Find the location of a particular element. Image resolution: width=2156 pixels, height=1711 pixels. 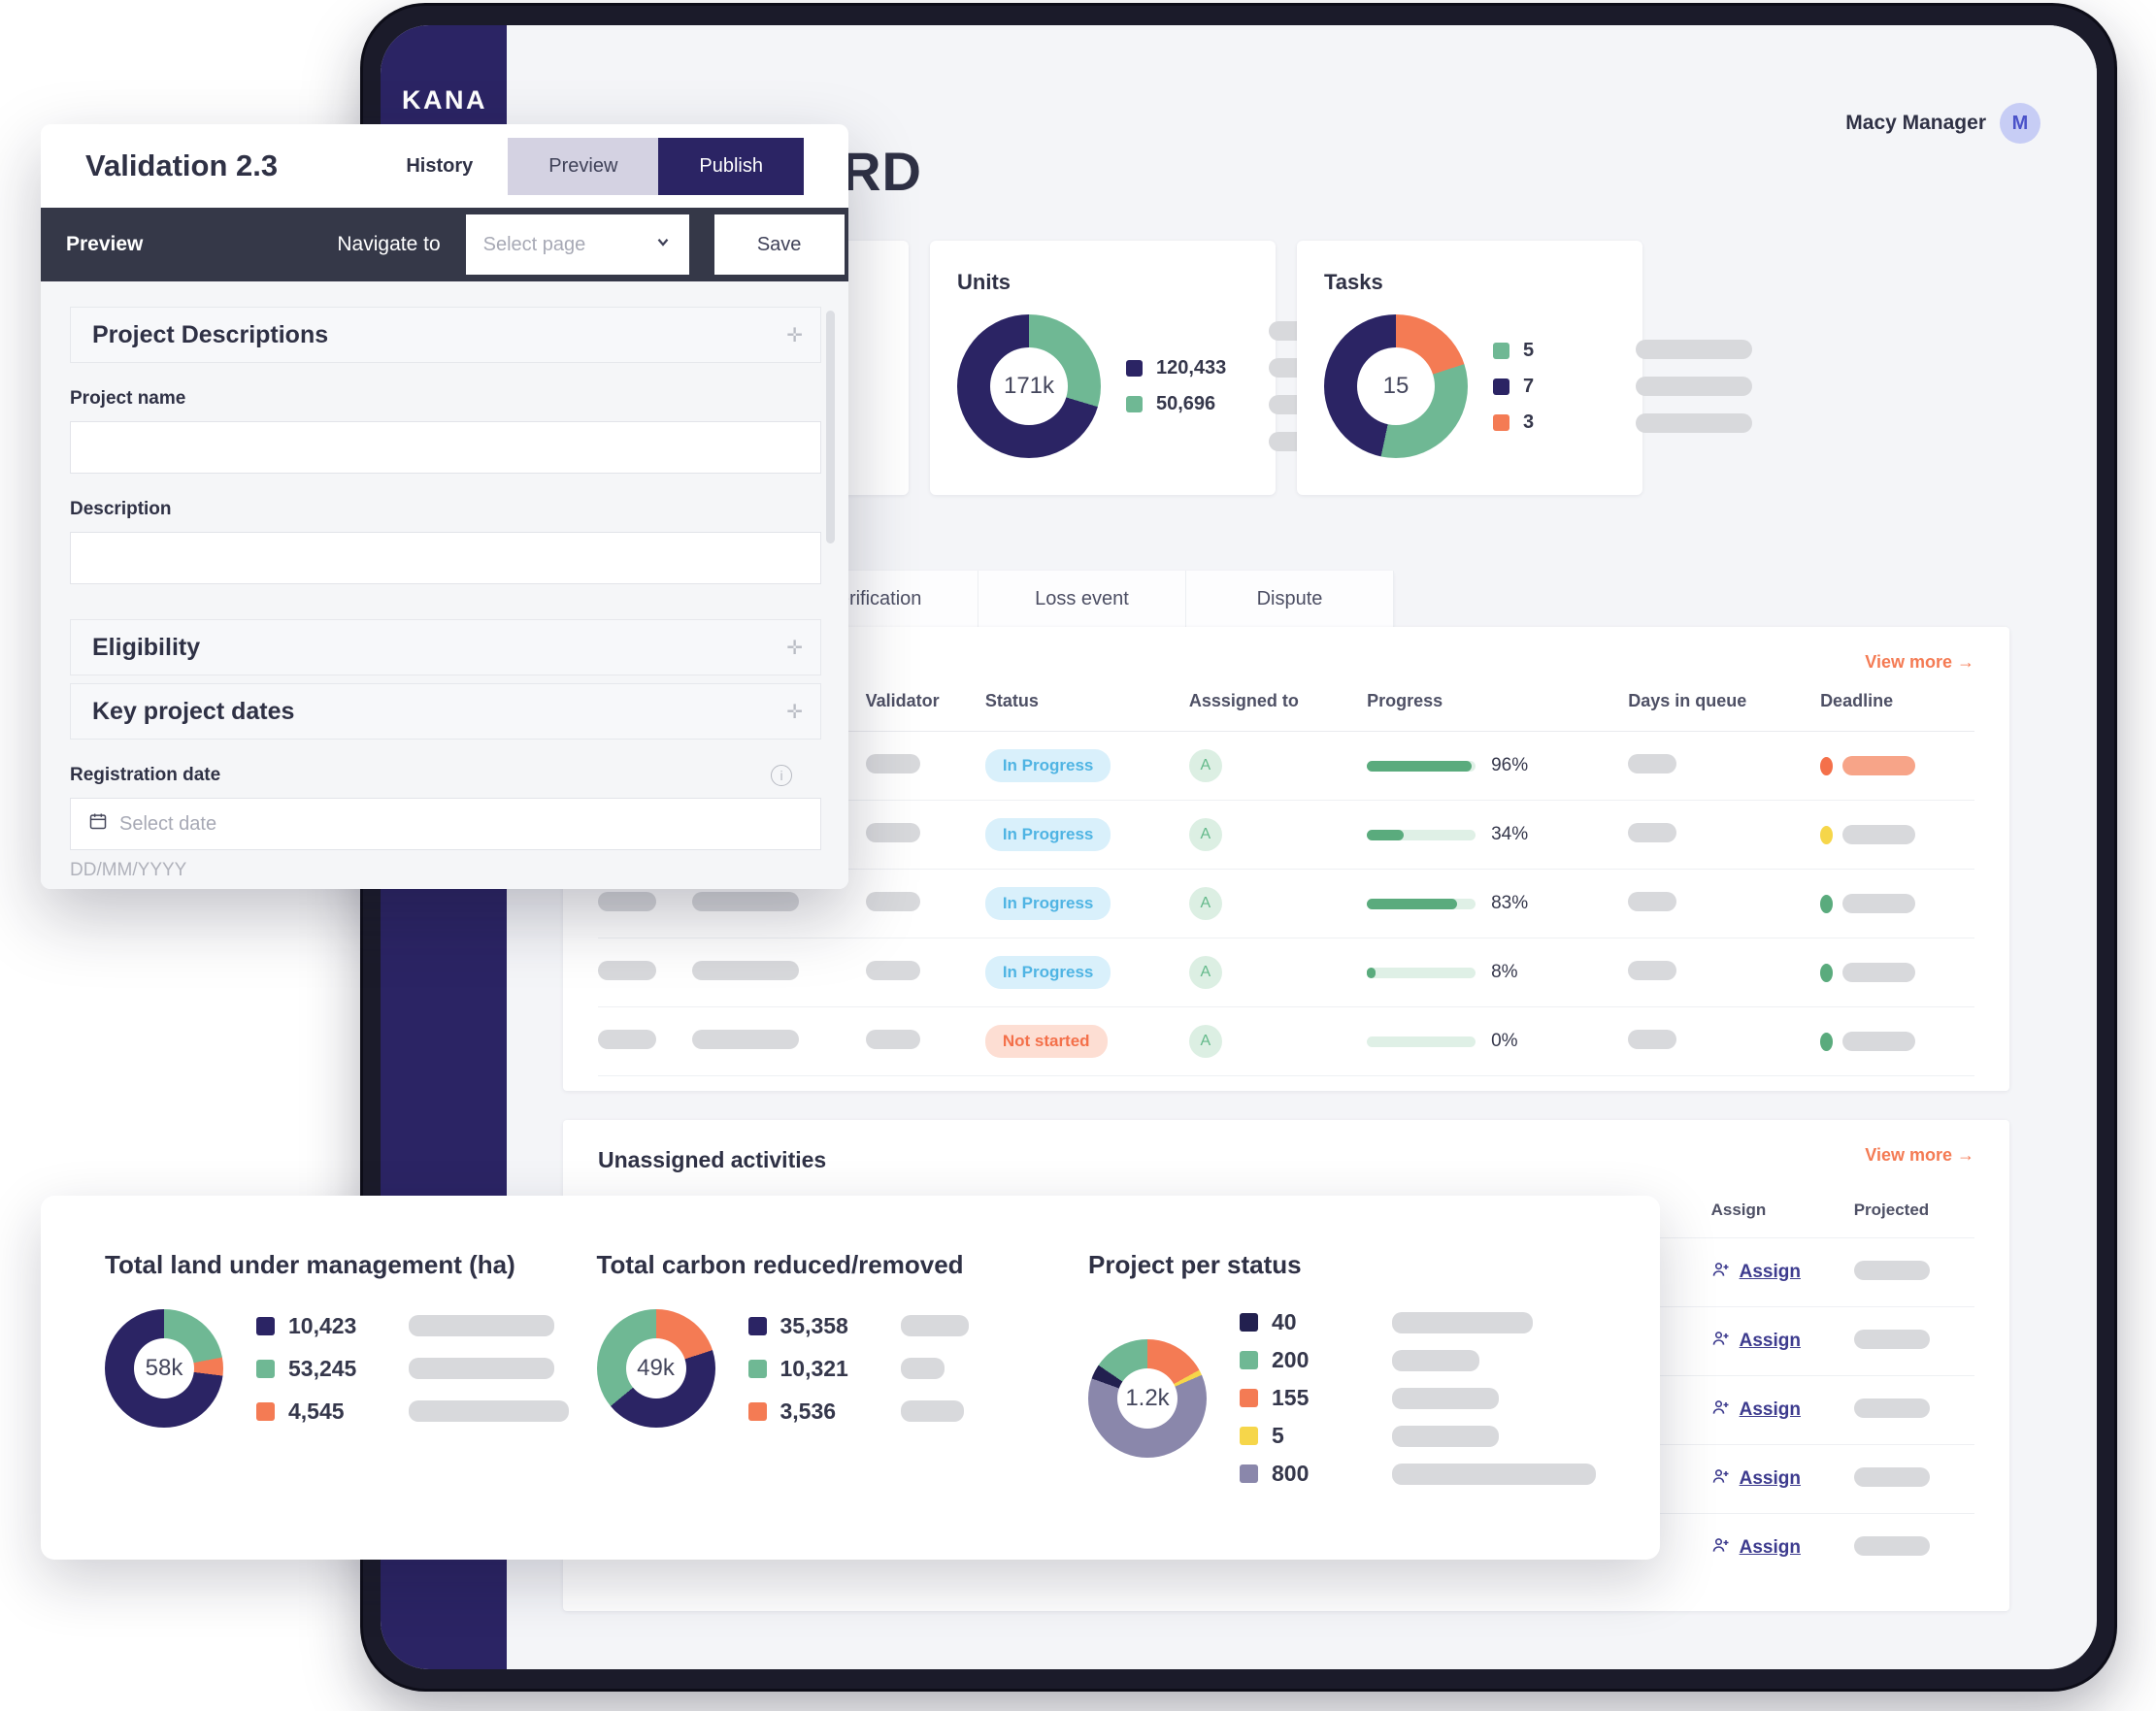

user-chip: Macy Manager M is located at coordinates (1943, 123).